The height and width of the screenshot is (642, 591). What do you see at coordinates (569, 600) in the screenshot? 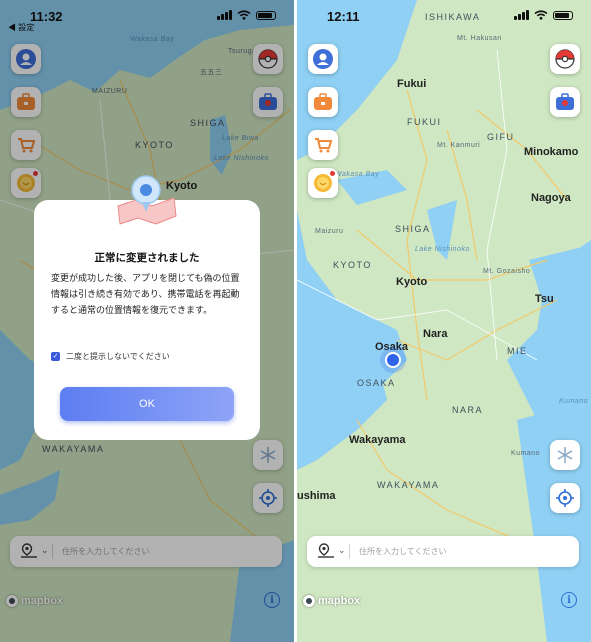
I see `info-icon: i` at bounding box center [569, 600].